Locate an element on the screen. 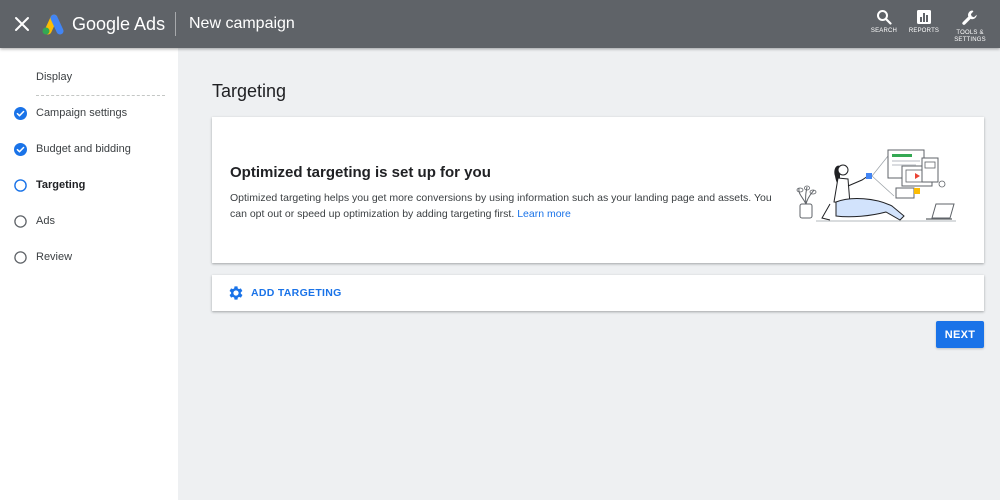 Image resolution: width=1000 pixels, height=500 pixels. reports-button: REPORTS is located at coordinates (924, 22).